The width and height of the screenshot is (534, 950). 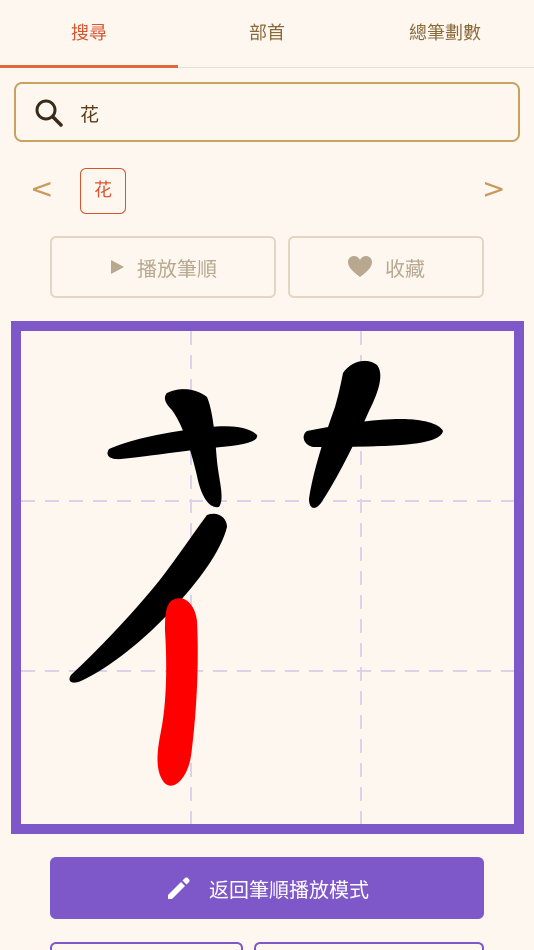 I want to click on search-box, so click(x=267, y=112).